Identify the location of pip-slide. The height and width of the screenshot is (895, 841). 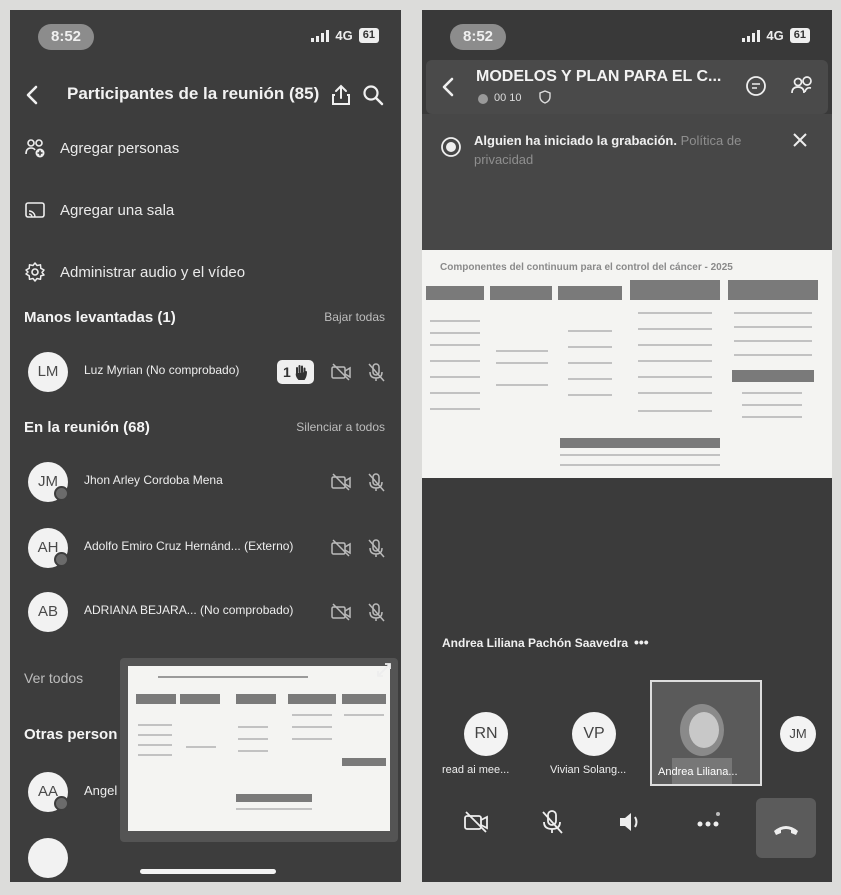
(259, 748).